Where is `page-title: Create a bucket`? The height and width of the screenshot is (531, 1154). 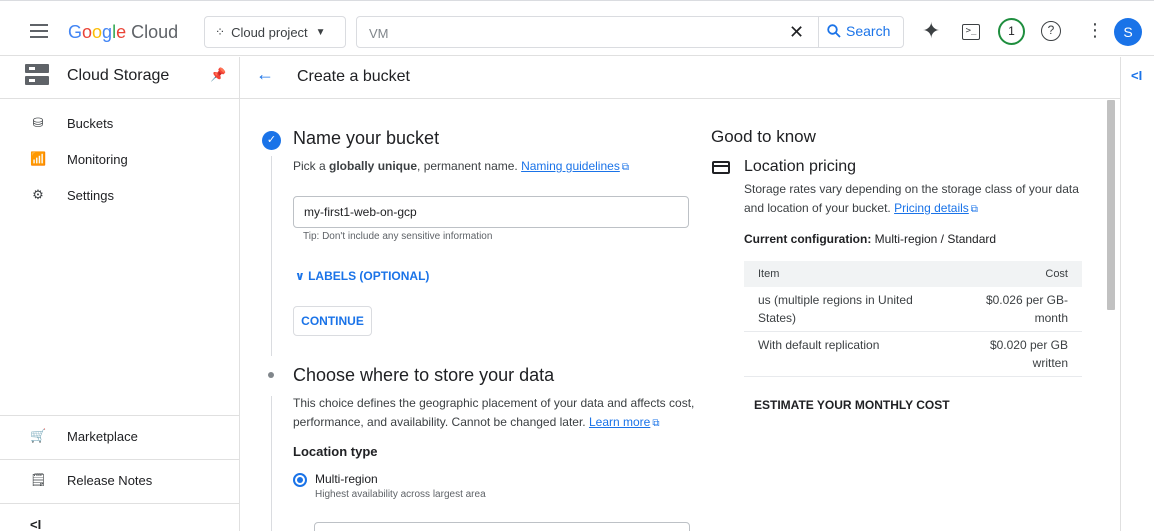 page-title: Create a bucket is located at coordinates (353, 76).